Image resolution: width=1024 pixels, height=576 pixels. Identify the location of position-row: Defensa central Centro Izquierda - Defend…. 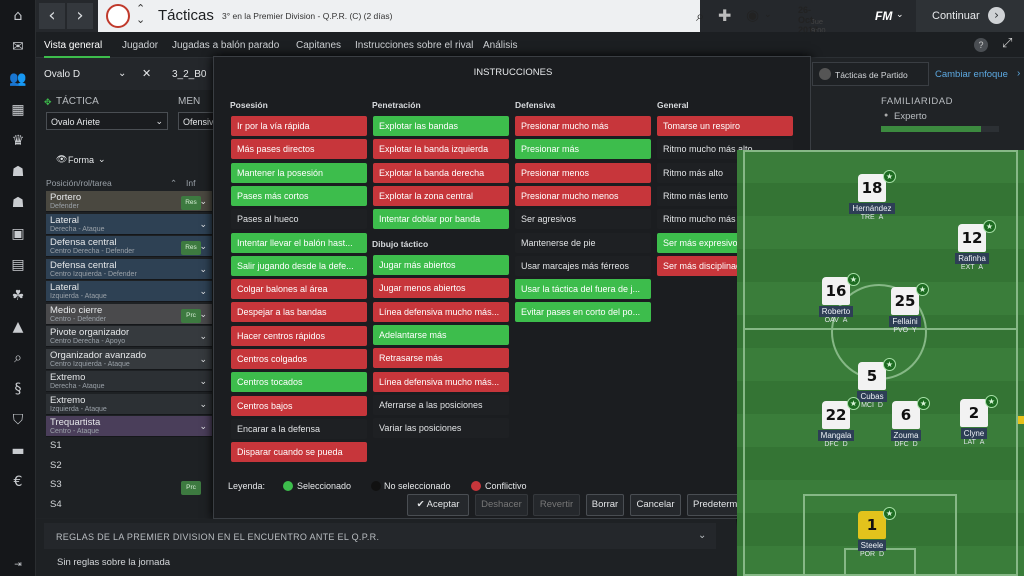
(129, 269).